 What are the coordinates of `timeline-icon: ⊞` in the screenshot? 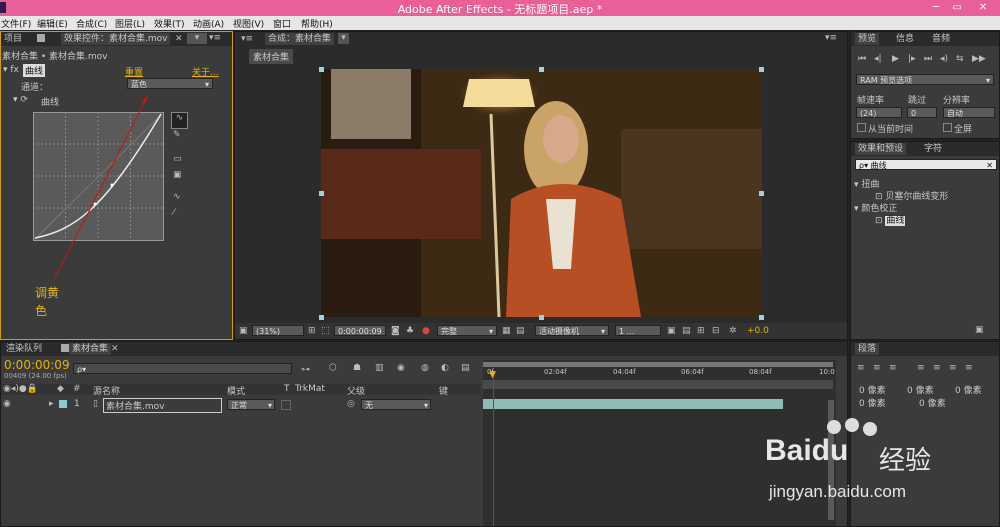 It's located at (701, 331).